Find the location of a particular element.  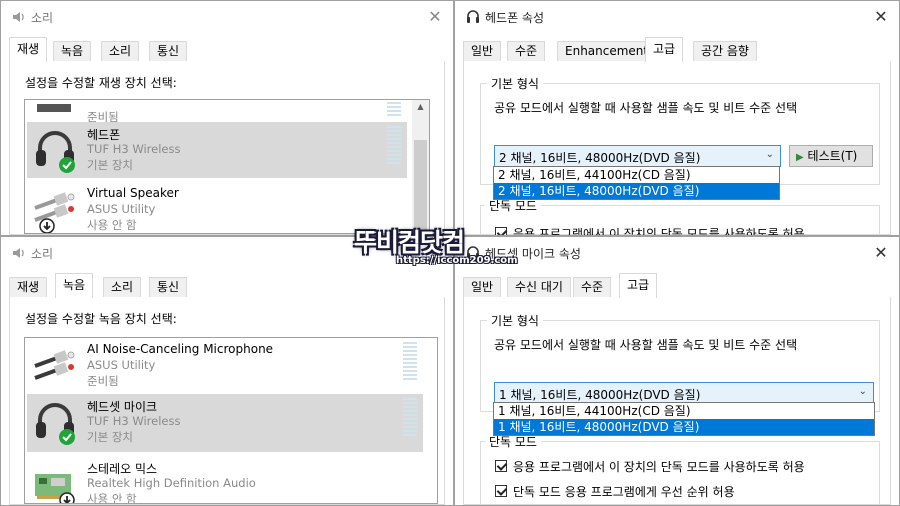

format-select: 1 채널, 16비트, 48000Hz(DVD 음질) ⌄ is located at coordinates (684, 393).